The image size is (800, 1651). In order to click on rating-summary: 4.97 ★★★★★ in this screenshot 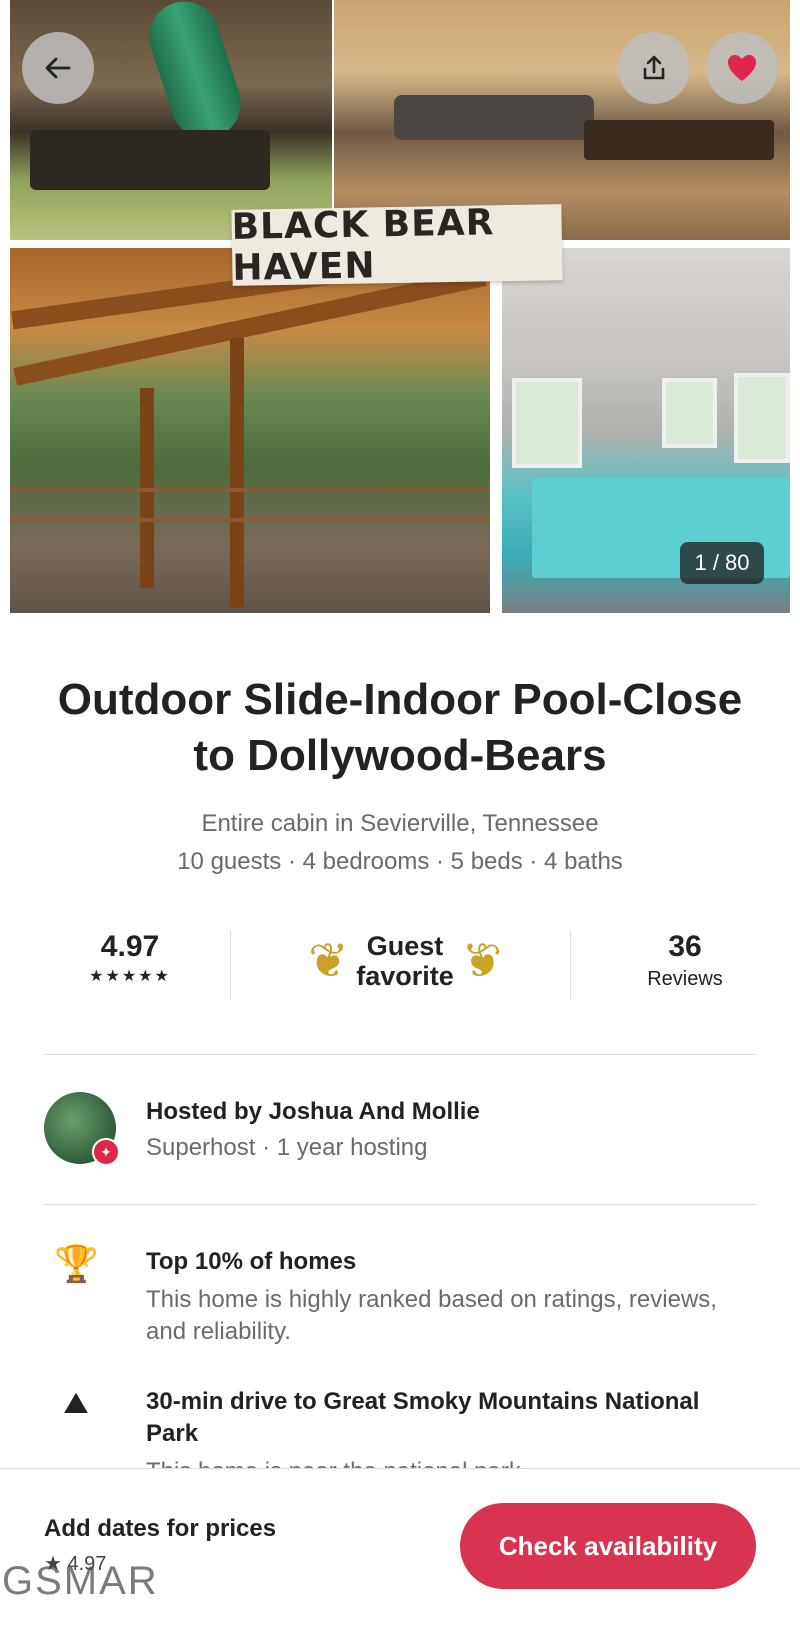, I will do `click(130, 958)`.